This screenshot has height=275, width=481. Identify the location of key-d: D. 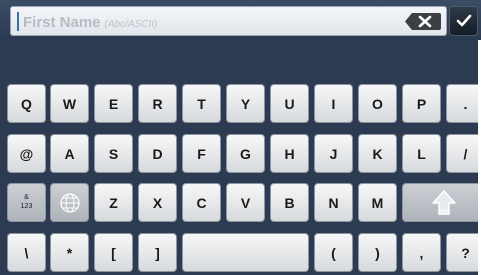
(157, 153).